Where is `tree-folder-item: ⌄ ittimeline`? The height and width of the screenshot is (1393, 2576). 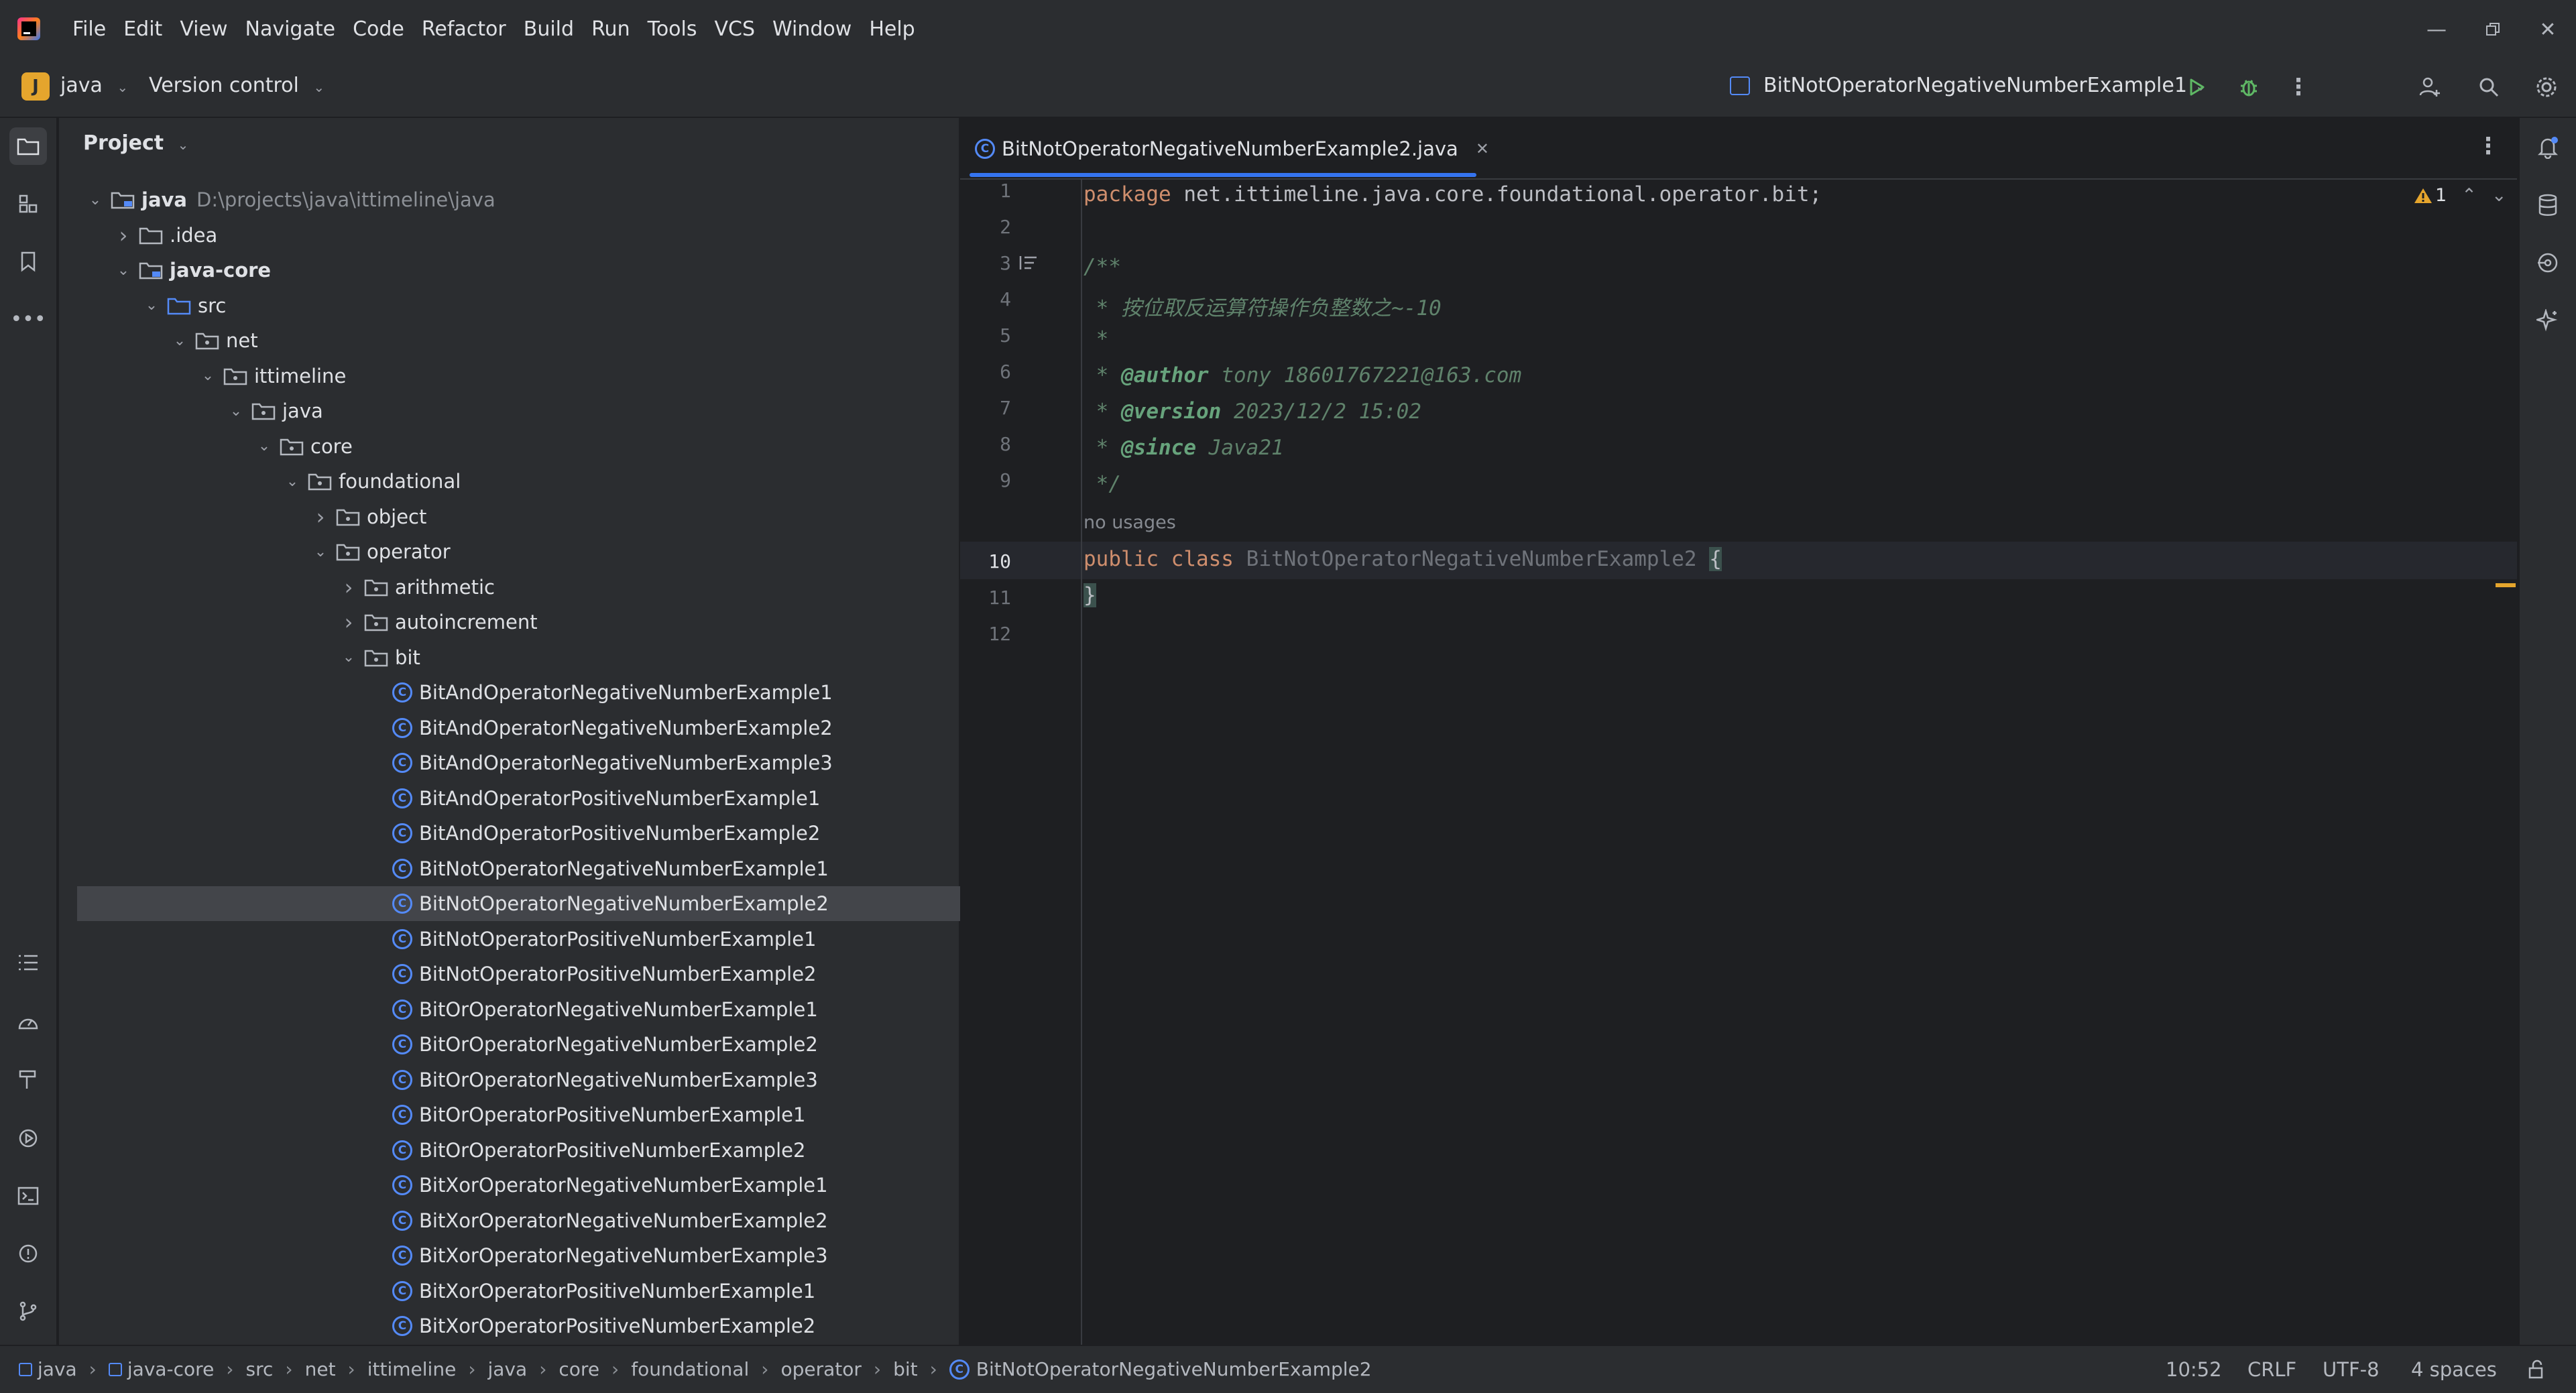
tree-folder-item: ⌄ ittimeline is located at coordinates (203, 376).